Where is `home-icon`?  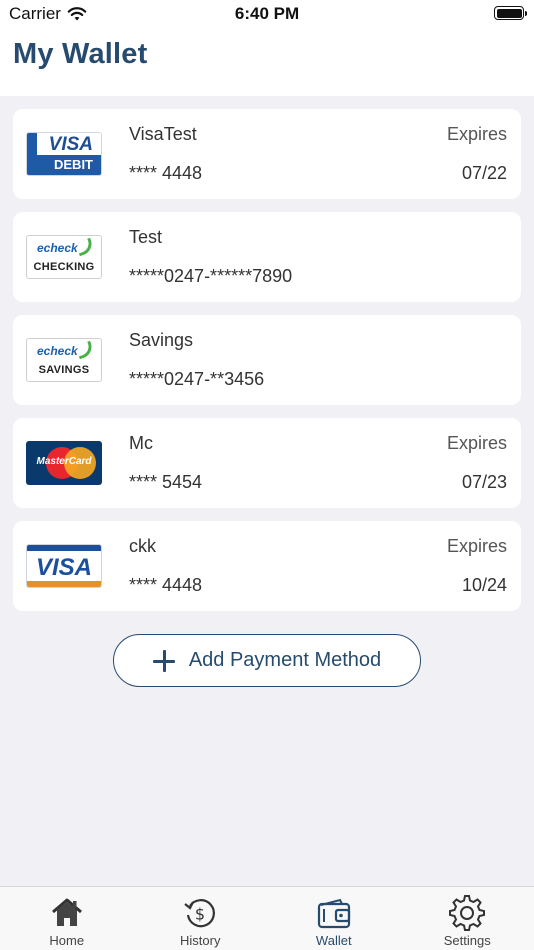 home-icon is located at coordinates (66, 912).